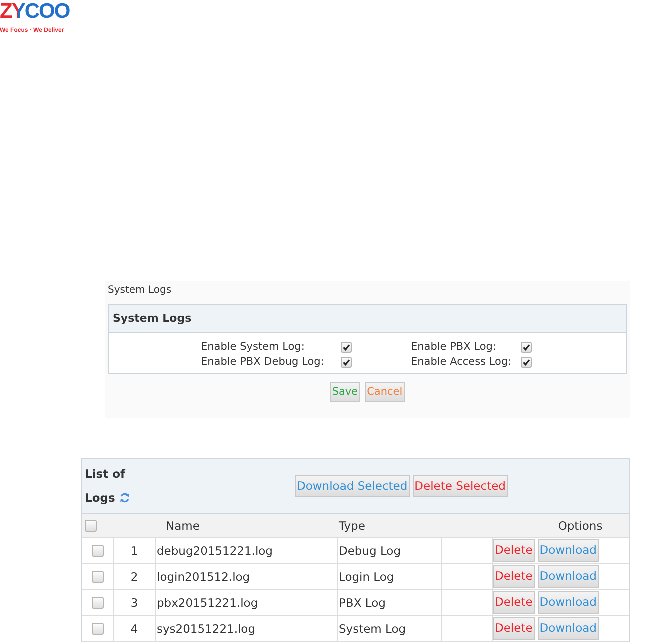  Describe the element at coordinates (263, 362) in the screenshot. I see `option-label: Enable PBX Debug Log:` at that location.